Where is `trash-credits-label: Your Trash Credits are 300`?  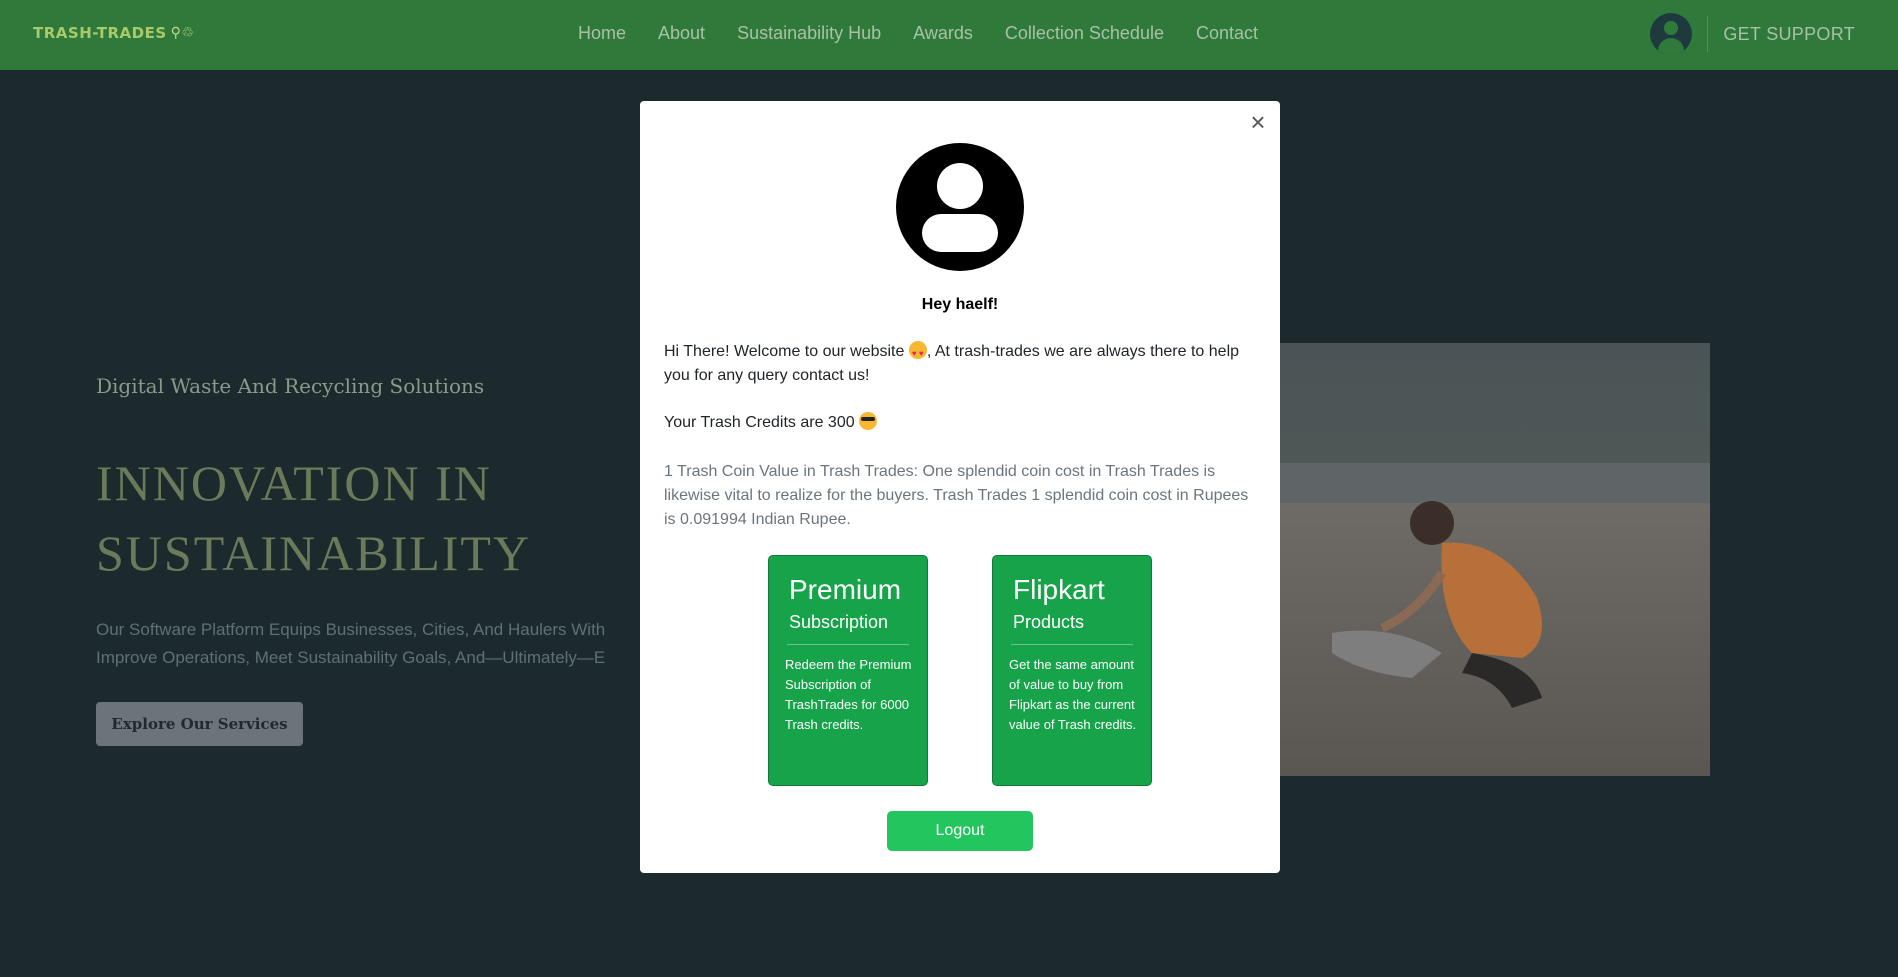 trash-credits-label: Your Trash Credits are 300 is located at coordinates (759, 422).